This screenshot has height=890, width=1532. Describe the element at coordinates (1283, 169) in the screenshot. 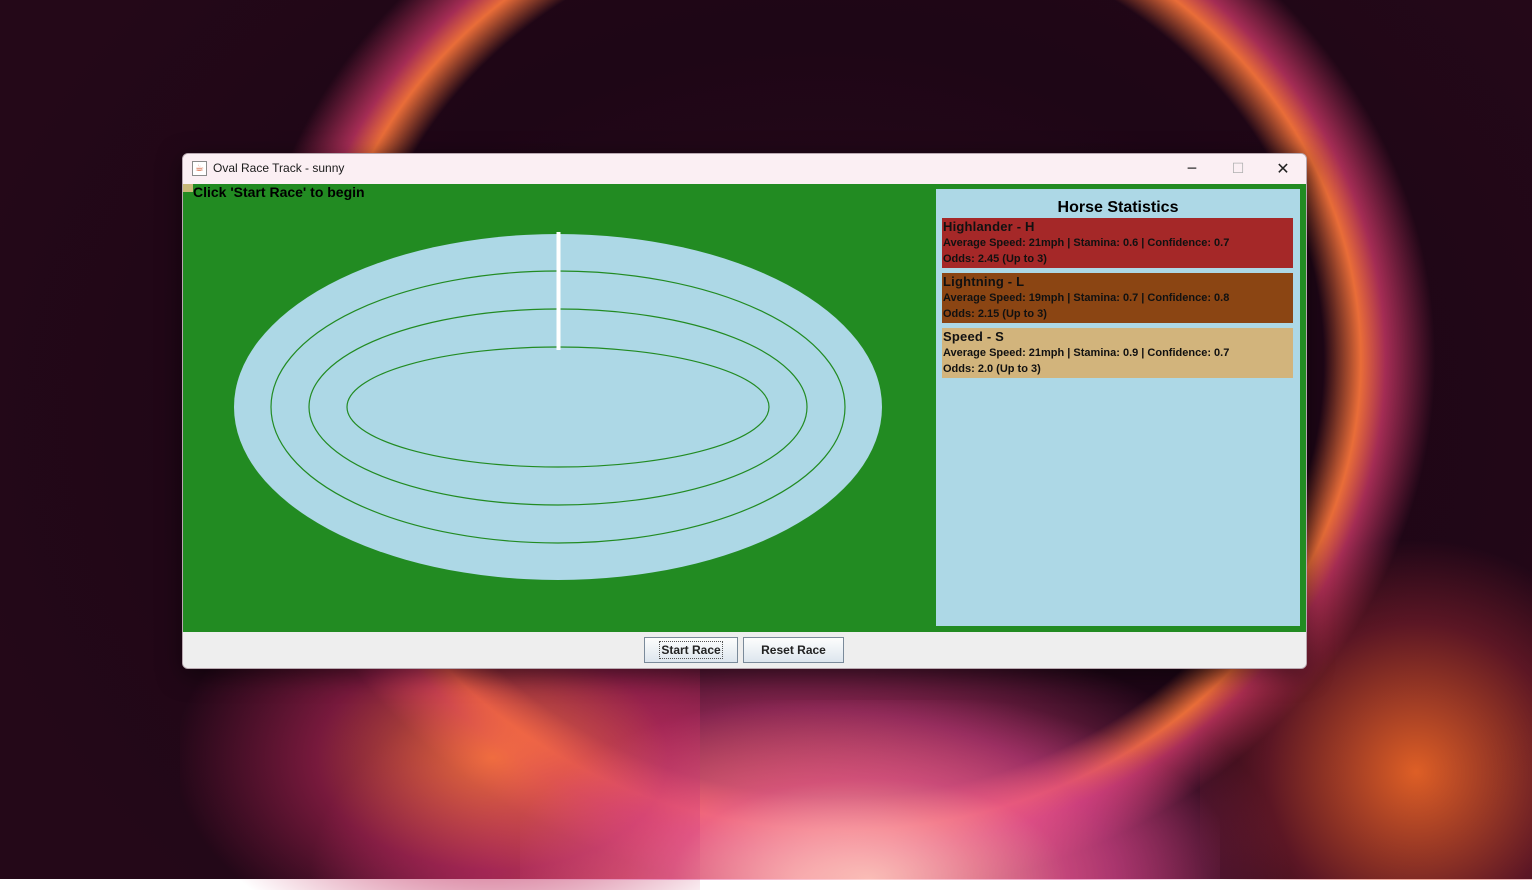

I see `close-button: ✕` at that location.